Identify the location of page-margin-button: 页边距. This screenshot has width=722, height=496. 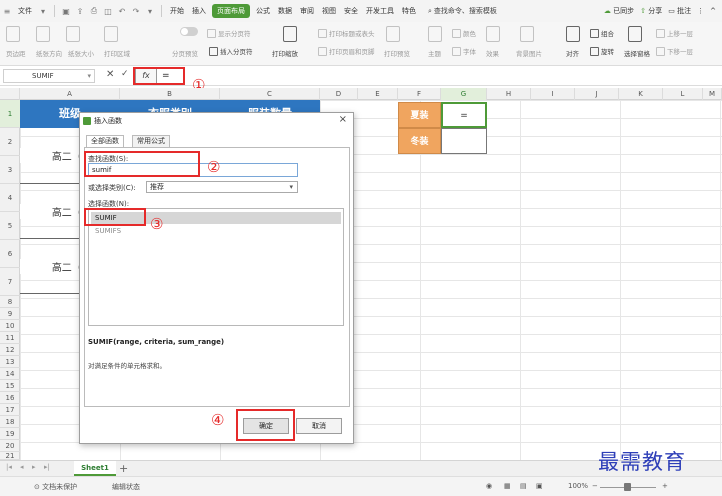
(16, 53).